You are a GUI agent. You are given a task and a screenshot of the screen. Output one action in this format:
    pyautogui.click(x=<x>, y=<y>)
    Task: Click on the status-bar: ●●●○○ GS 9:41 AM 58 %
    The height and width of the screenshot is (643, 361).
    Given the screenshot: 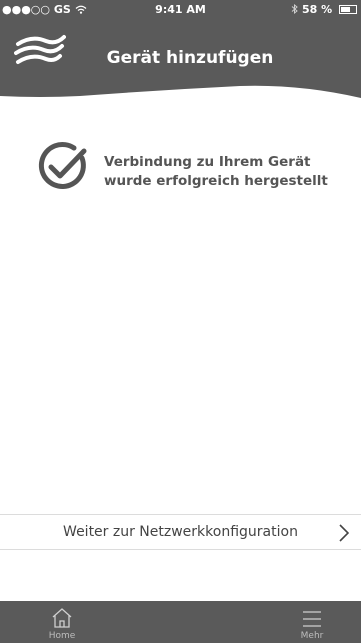 What is the action you would take?
    pyautogui.click(x=180, y=10)
    